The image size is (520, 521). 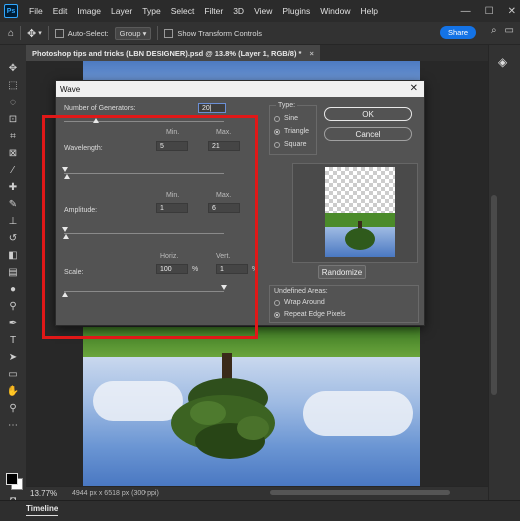 I want to click on timeline-panel: Timeline, so click(x=260, y=510).